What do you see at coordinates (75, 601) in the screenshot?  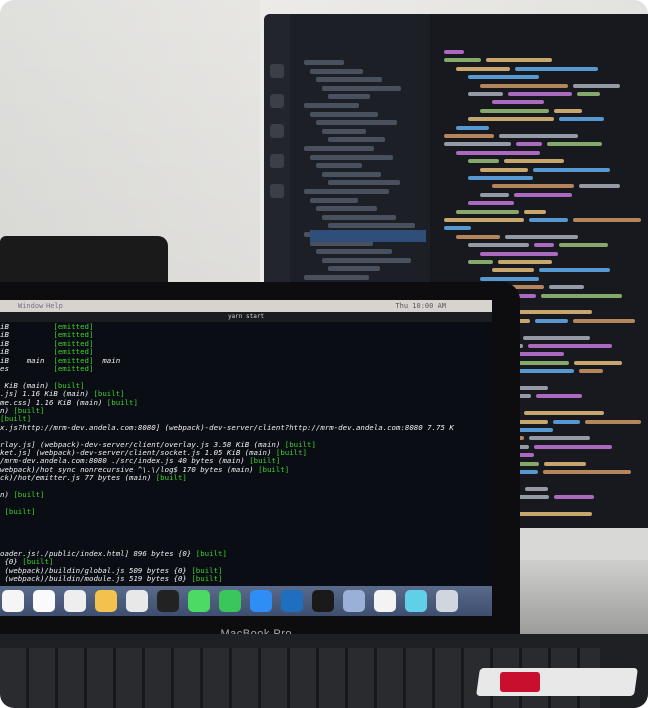 I see `reminders-icon` at bounding box center [75, 601].